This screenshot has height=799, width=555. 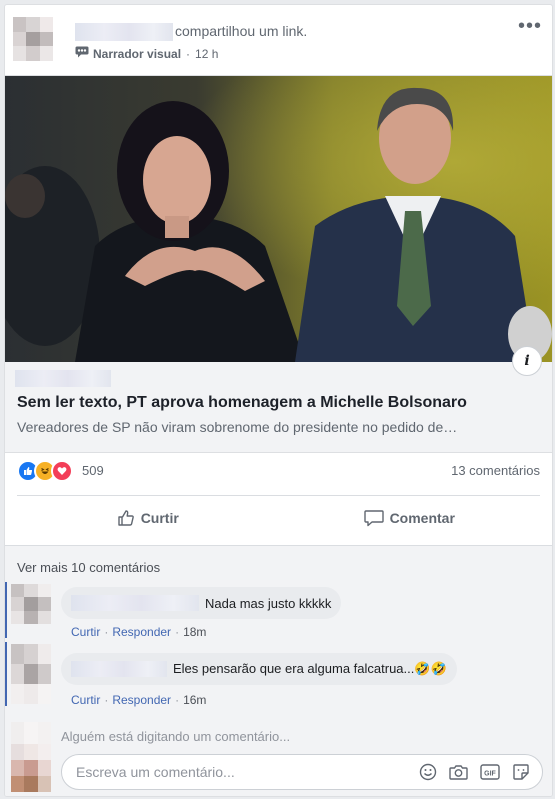 What do you see at coordinates (31, 768) in the screenshot?
I see `current-user-avatar` at bounding box center [31, 768].